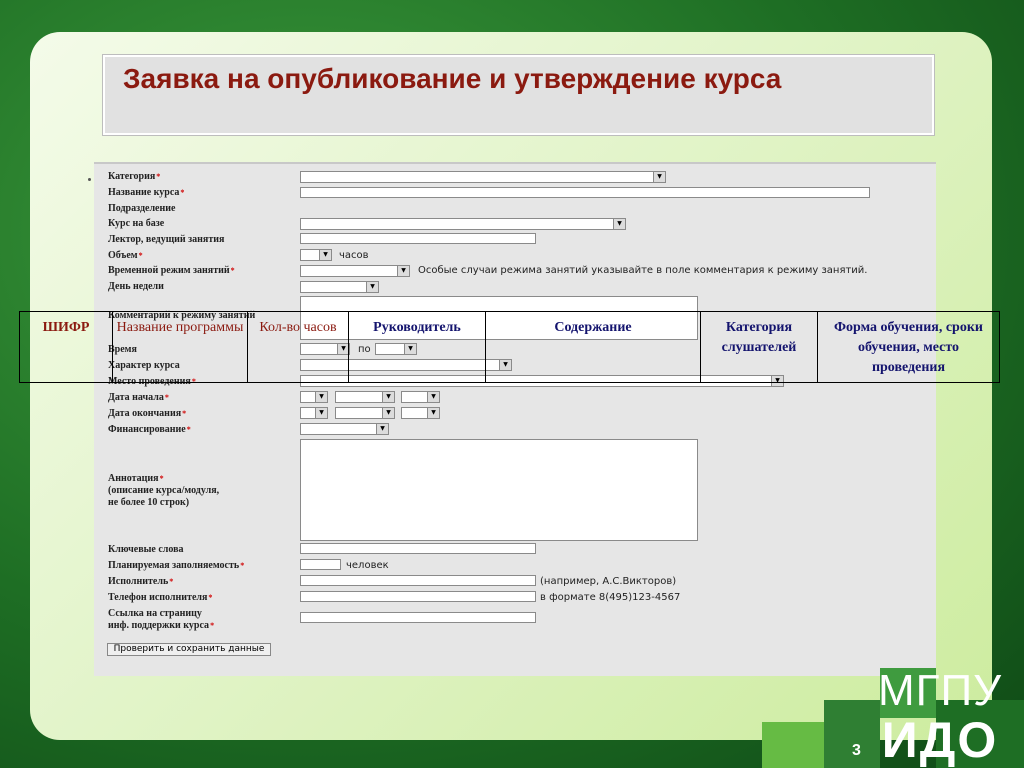  What do you see at coordinates (499, 490) in the screenshot?
I see `annotation-textarea` at bounding box center [499, 490].